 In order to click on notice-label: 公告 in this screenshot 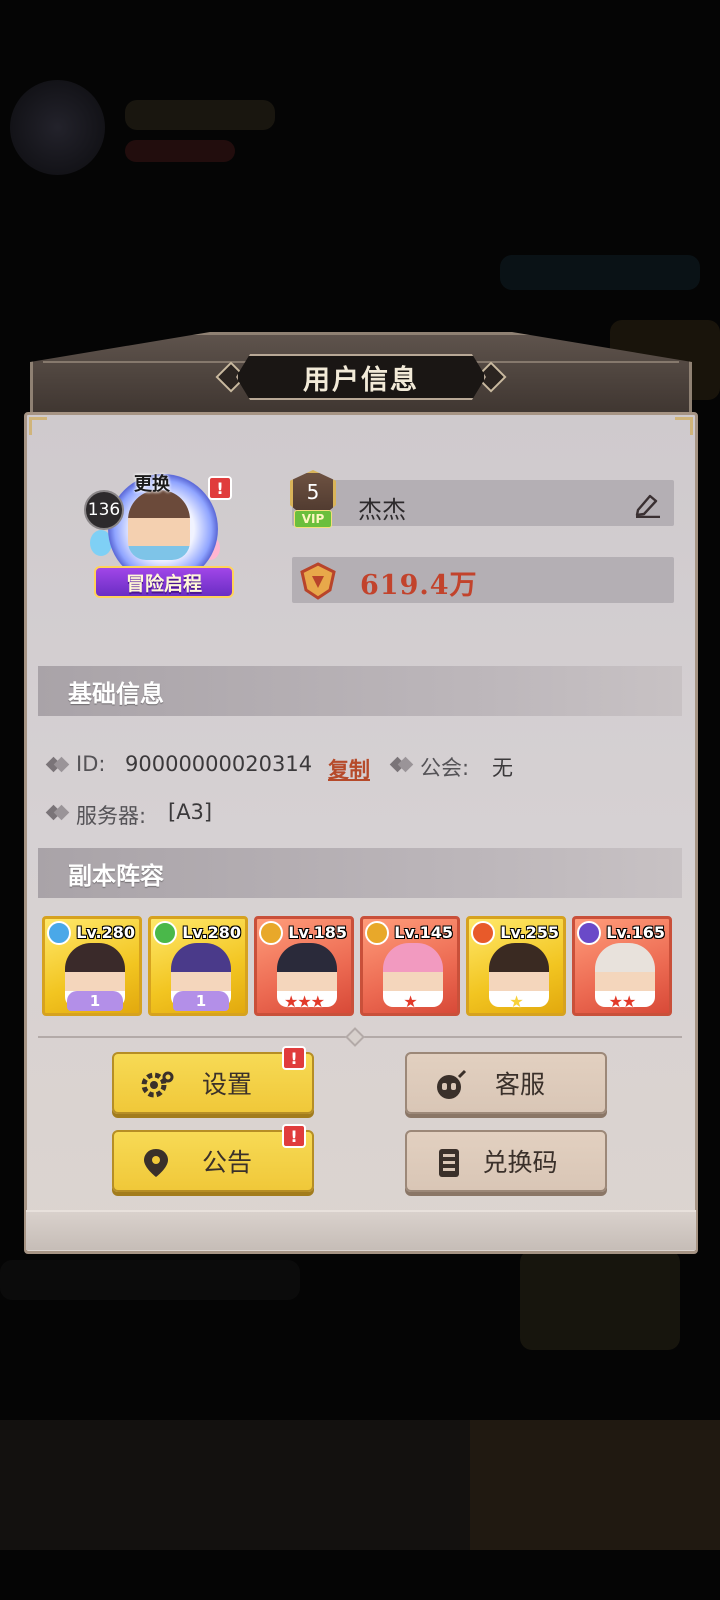, I will do `click(226, 1162)`.